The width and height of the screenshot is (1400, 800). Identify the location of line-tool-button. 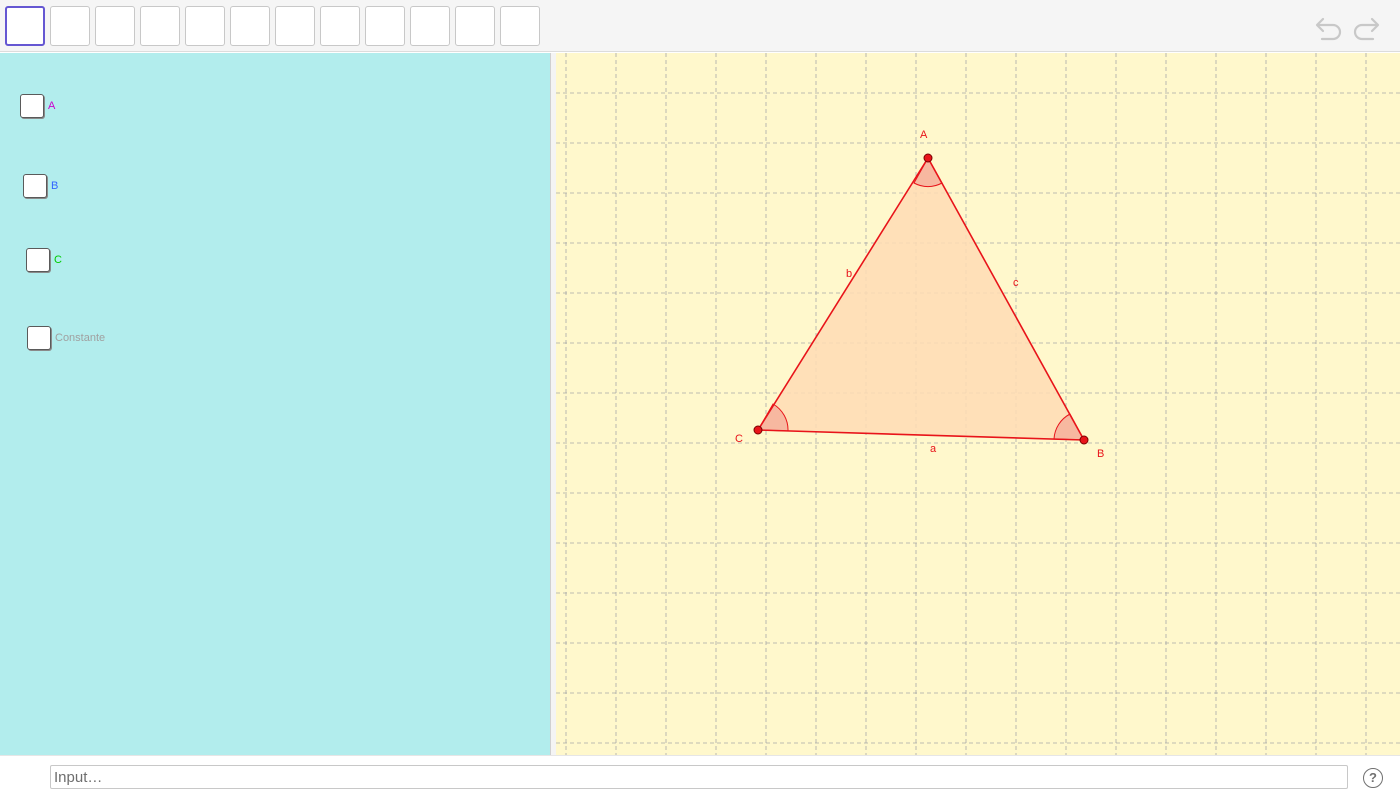
(115, 26).